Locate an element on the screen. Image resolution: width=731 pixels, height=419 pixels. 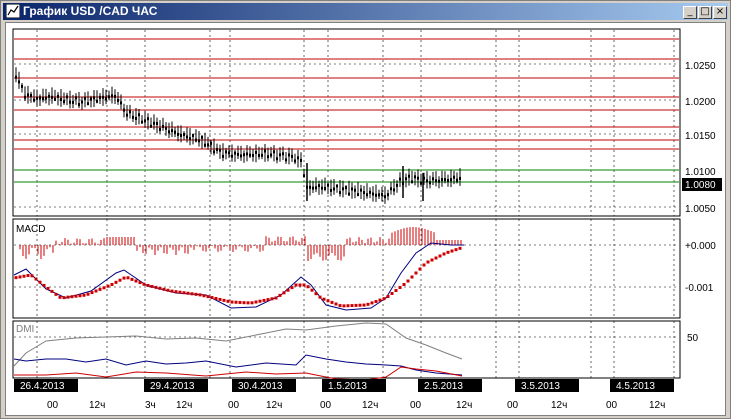
date-label: 3.5.2013 is located at coordinates (540, 386).